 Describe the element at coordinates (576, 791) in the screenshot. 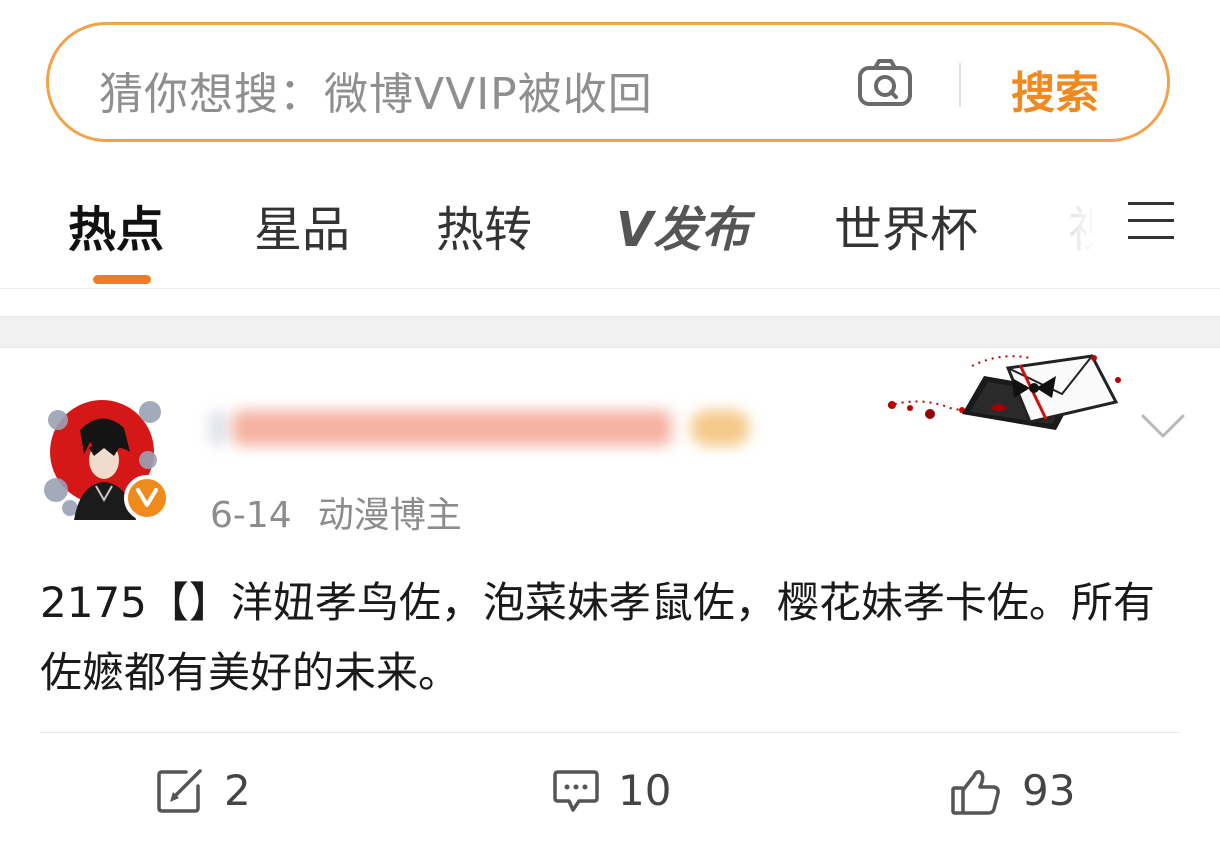

I see `comment-icon` at that location.